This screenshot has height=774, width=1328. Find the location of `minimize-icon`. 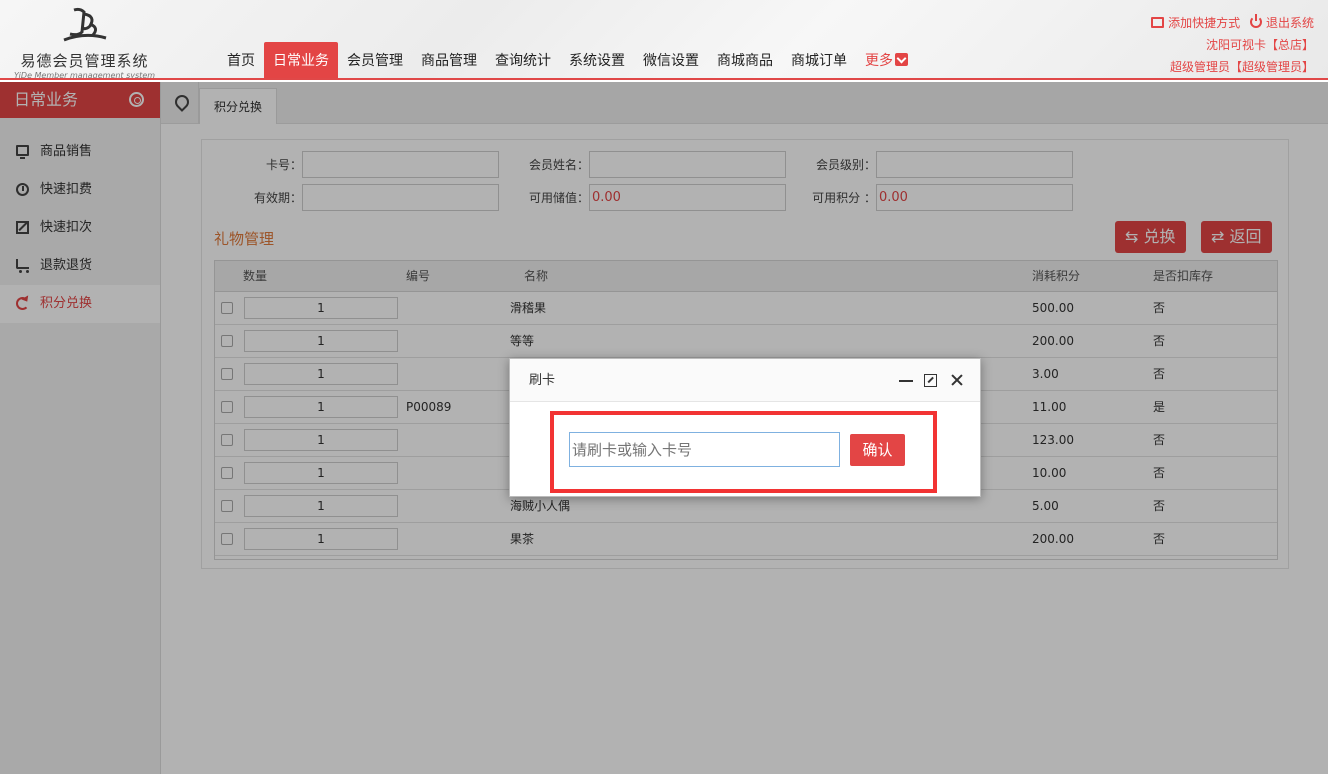

minimize-icon is located at coordinates (906, 380).